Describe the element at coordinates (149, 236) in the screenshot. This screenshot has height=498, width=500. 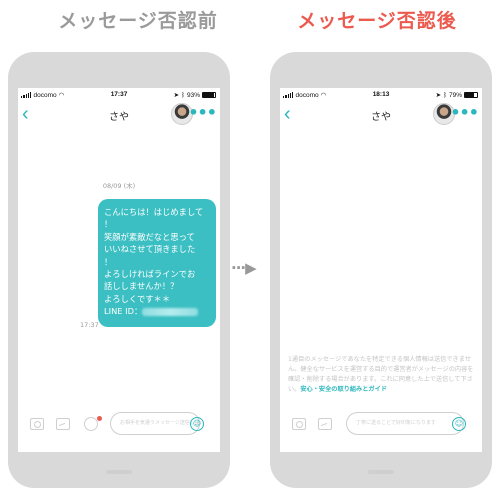
I see `message-line: 笑顔が素敵だなと思って` at that location.